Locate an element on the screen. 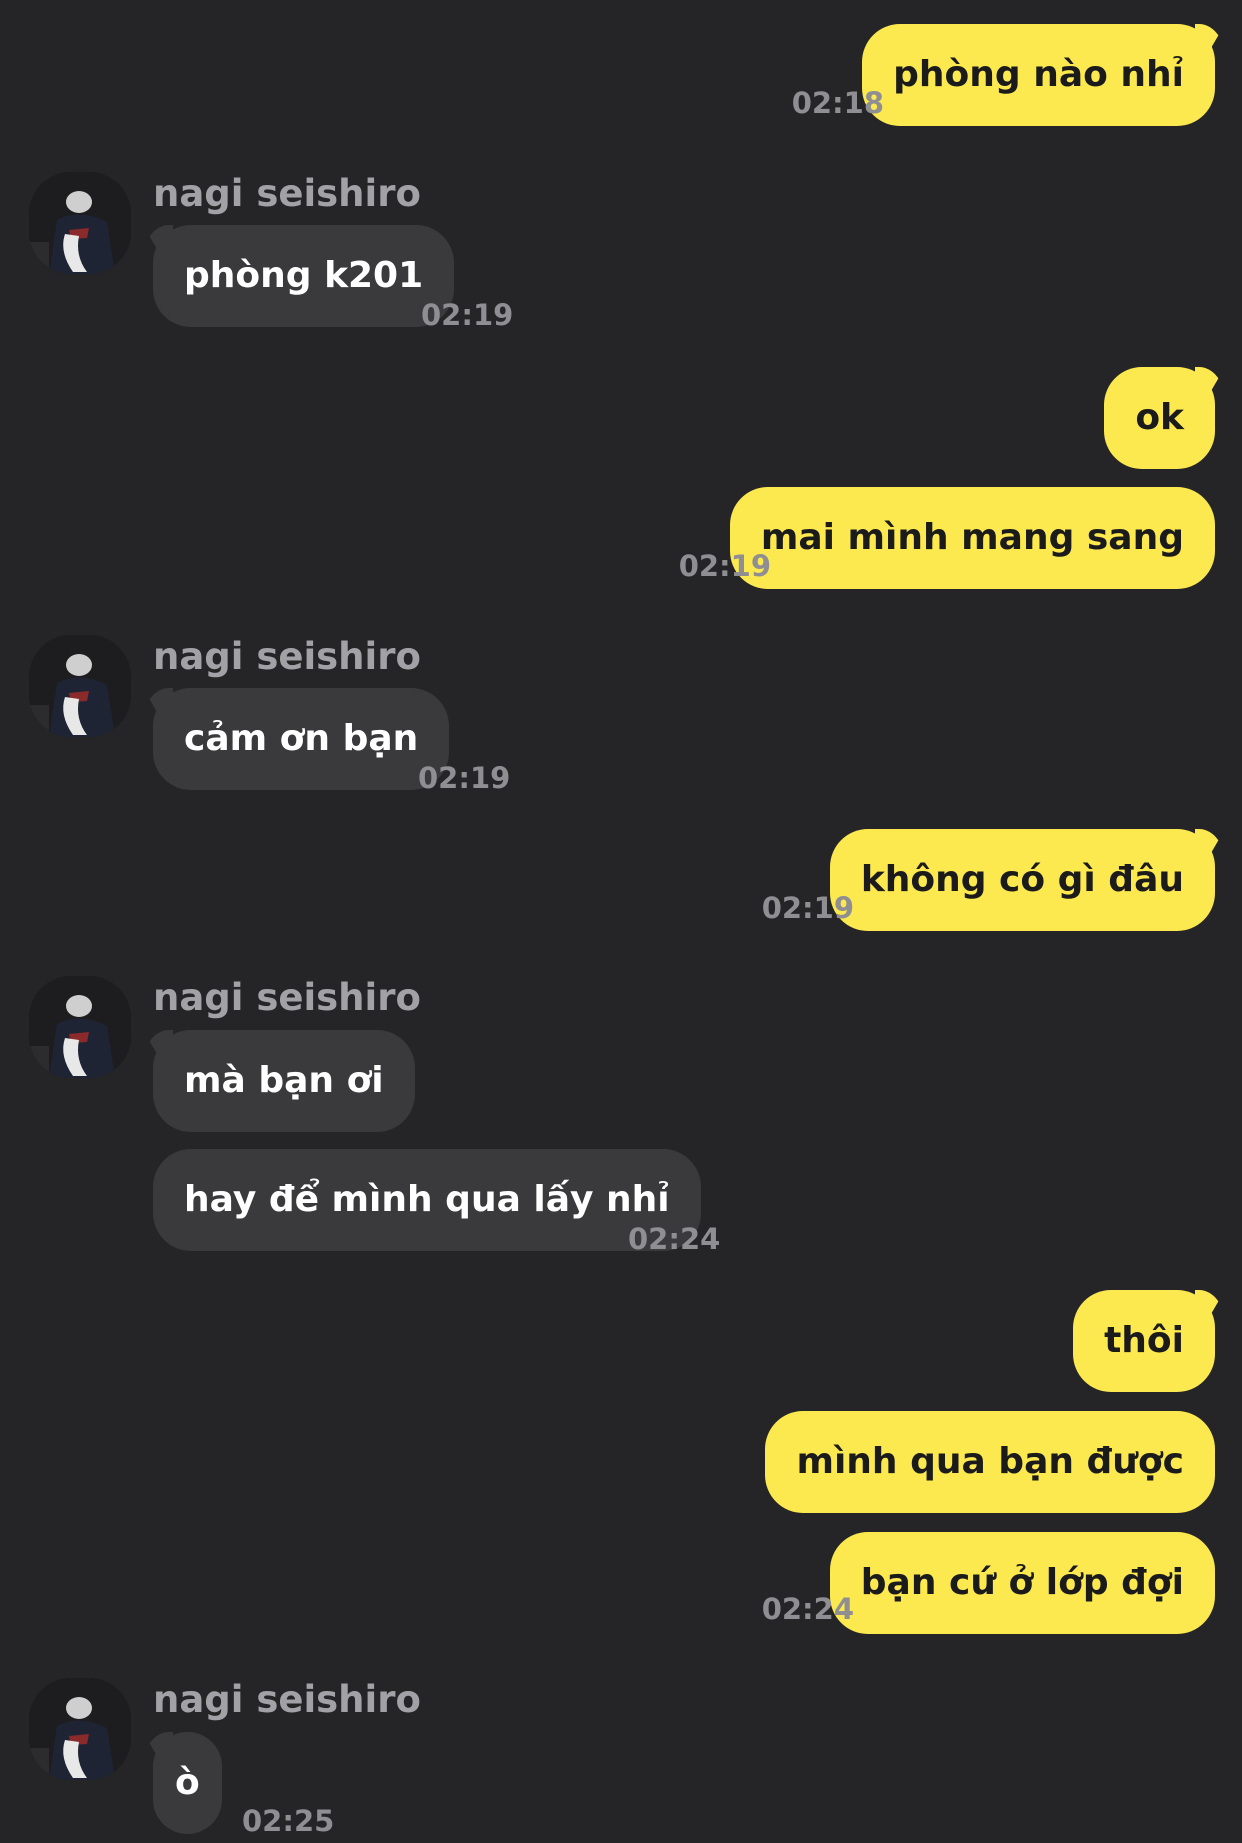 The width and height of the screenshot is (1242, 1843). message-text: phòng k201 is located at coordinates (304, 275).